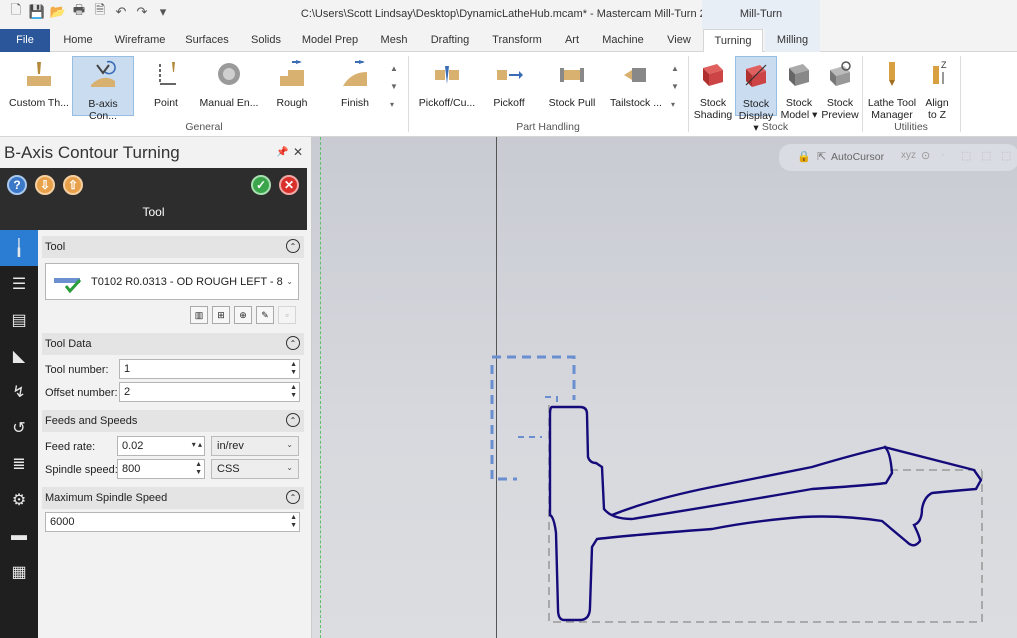 The image size is (1017, 638). I want to click on tab-model-prep: Model Prep, so click(330, 40).